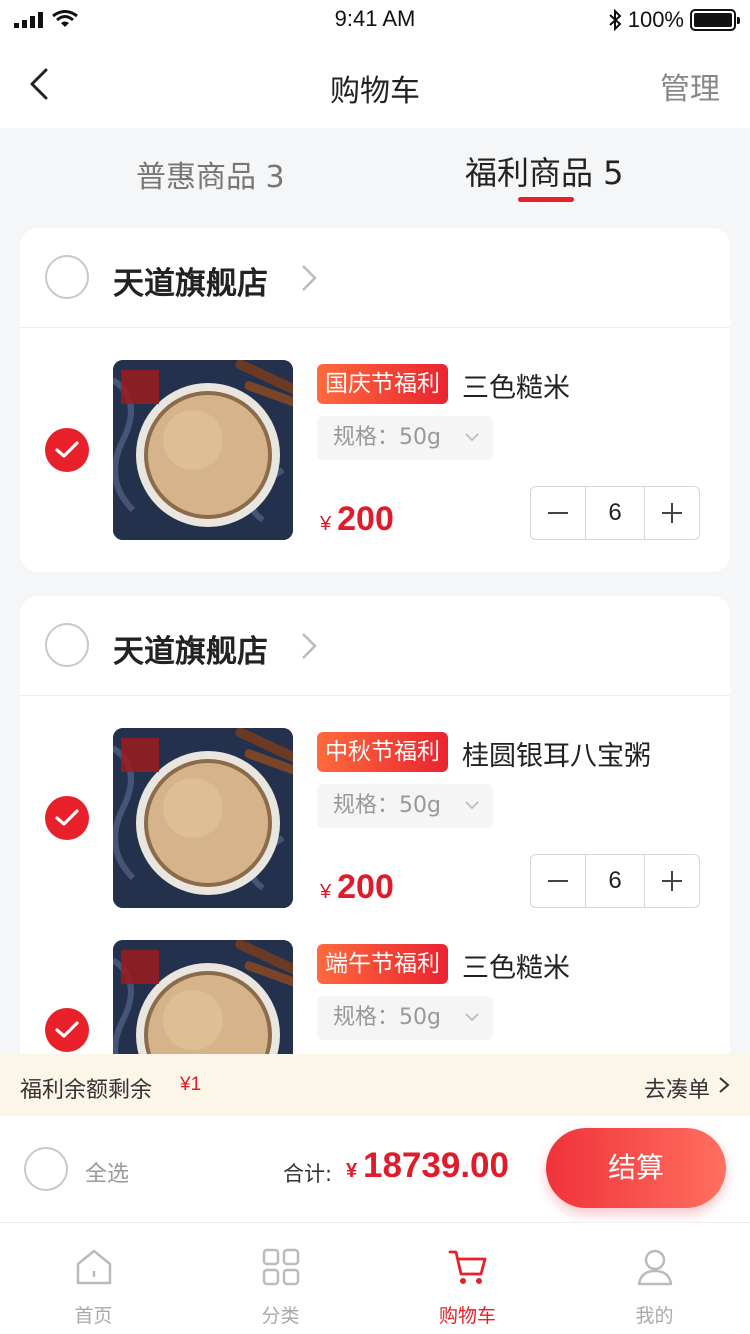 This screenshot has height=1334, width=750. What do you see at coordinates (715, 20) in the screenshot?
I see `battery-icon` at bounding box center [715, 20].